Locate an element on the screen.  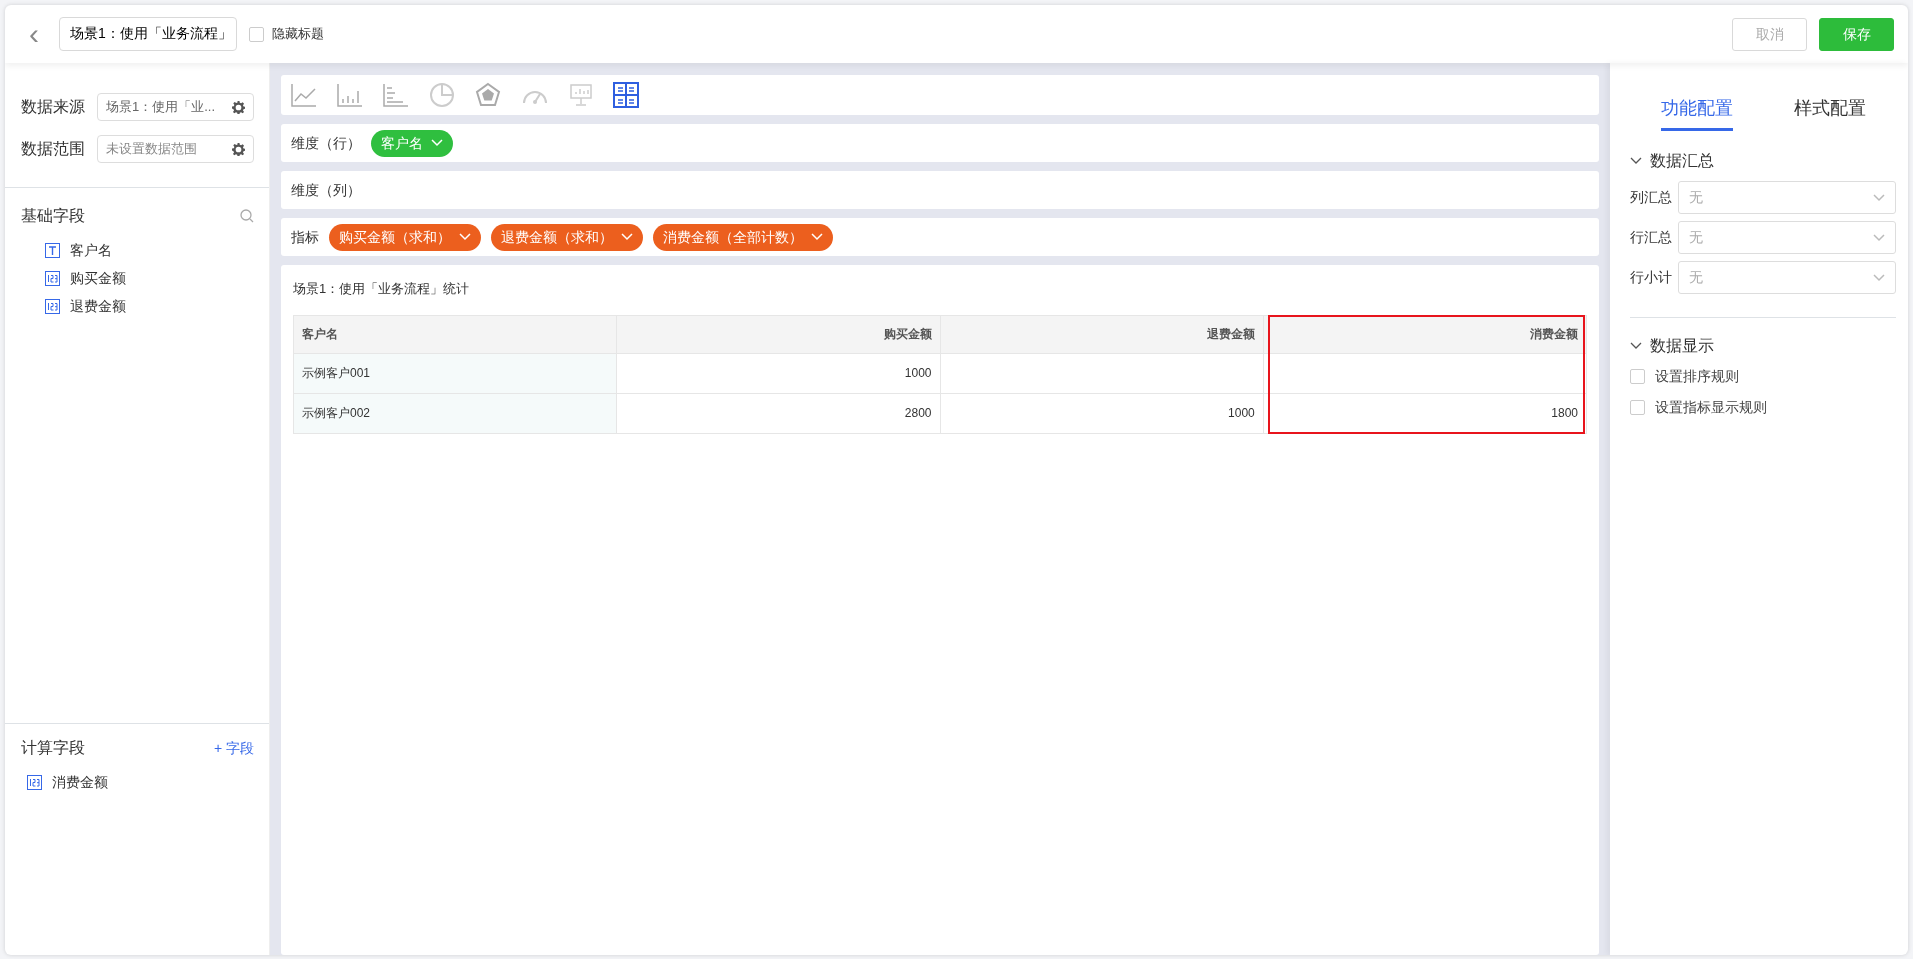
checkbox-label: 设置排序规则 is located at coordinates (1697, 376).